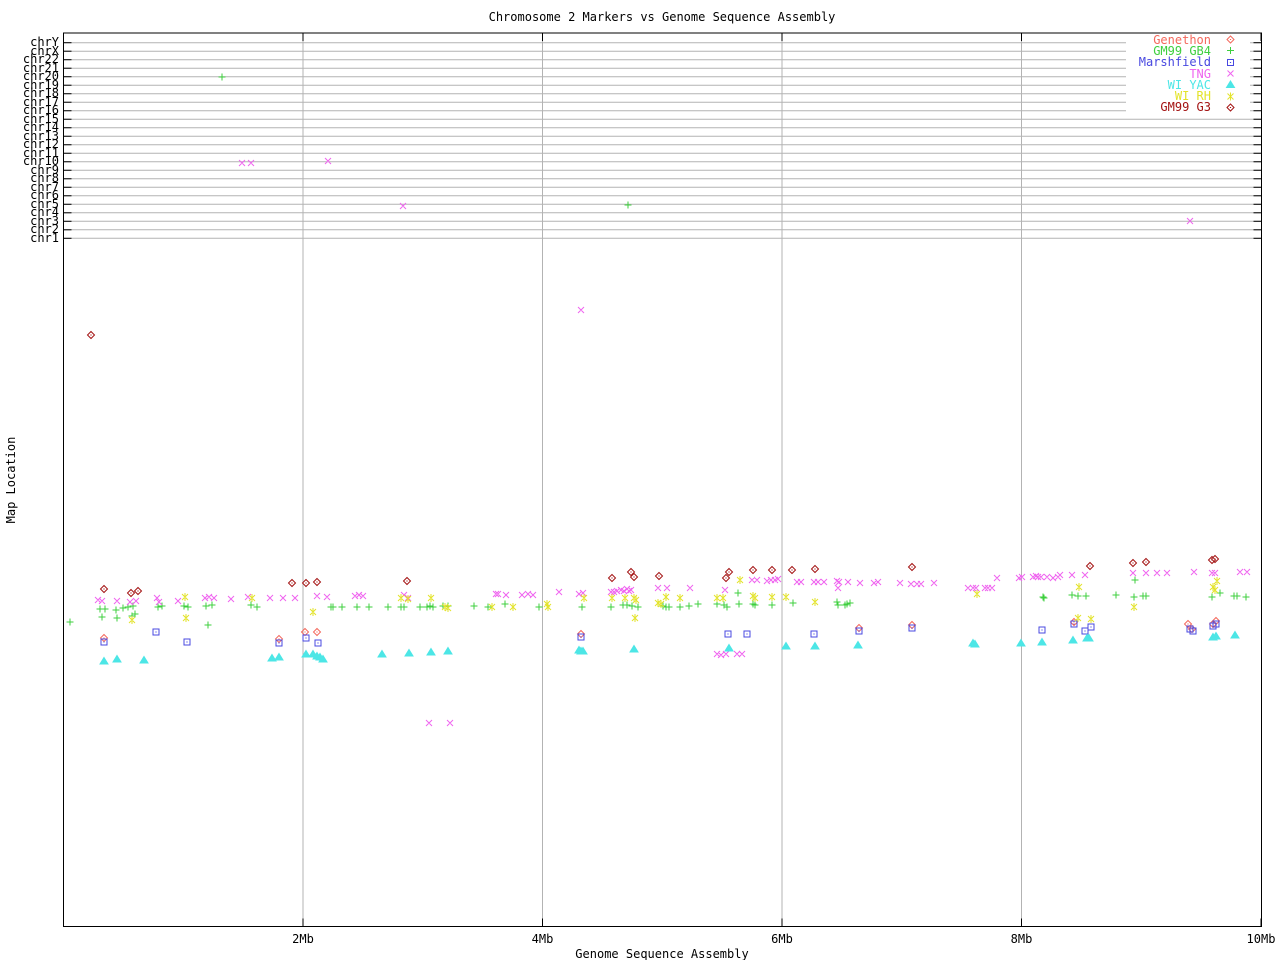 The width and height of the screenshot is (1280, 960). I want to click on x-tick-label: 6Mb, so click(782, 939).